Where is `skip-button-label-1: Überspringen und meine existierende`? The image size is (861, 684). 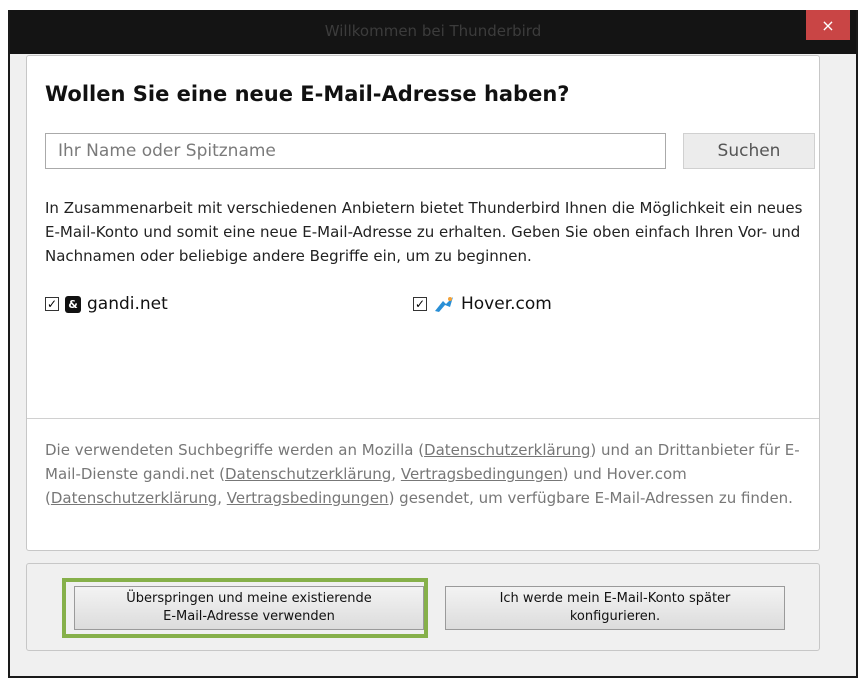
skip-button-label-1: Überspringen und meine existierende is located at coordinates (249, 598).